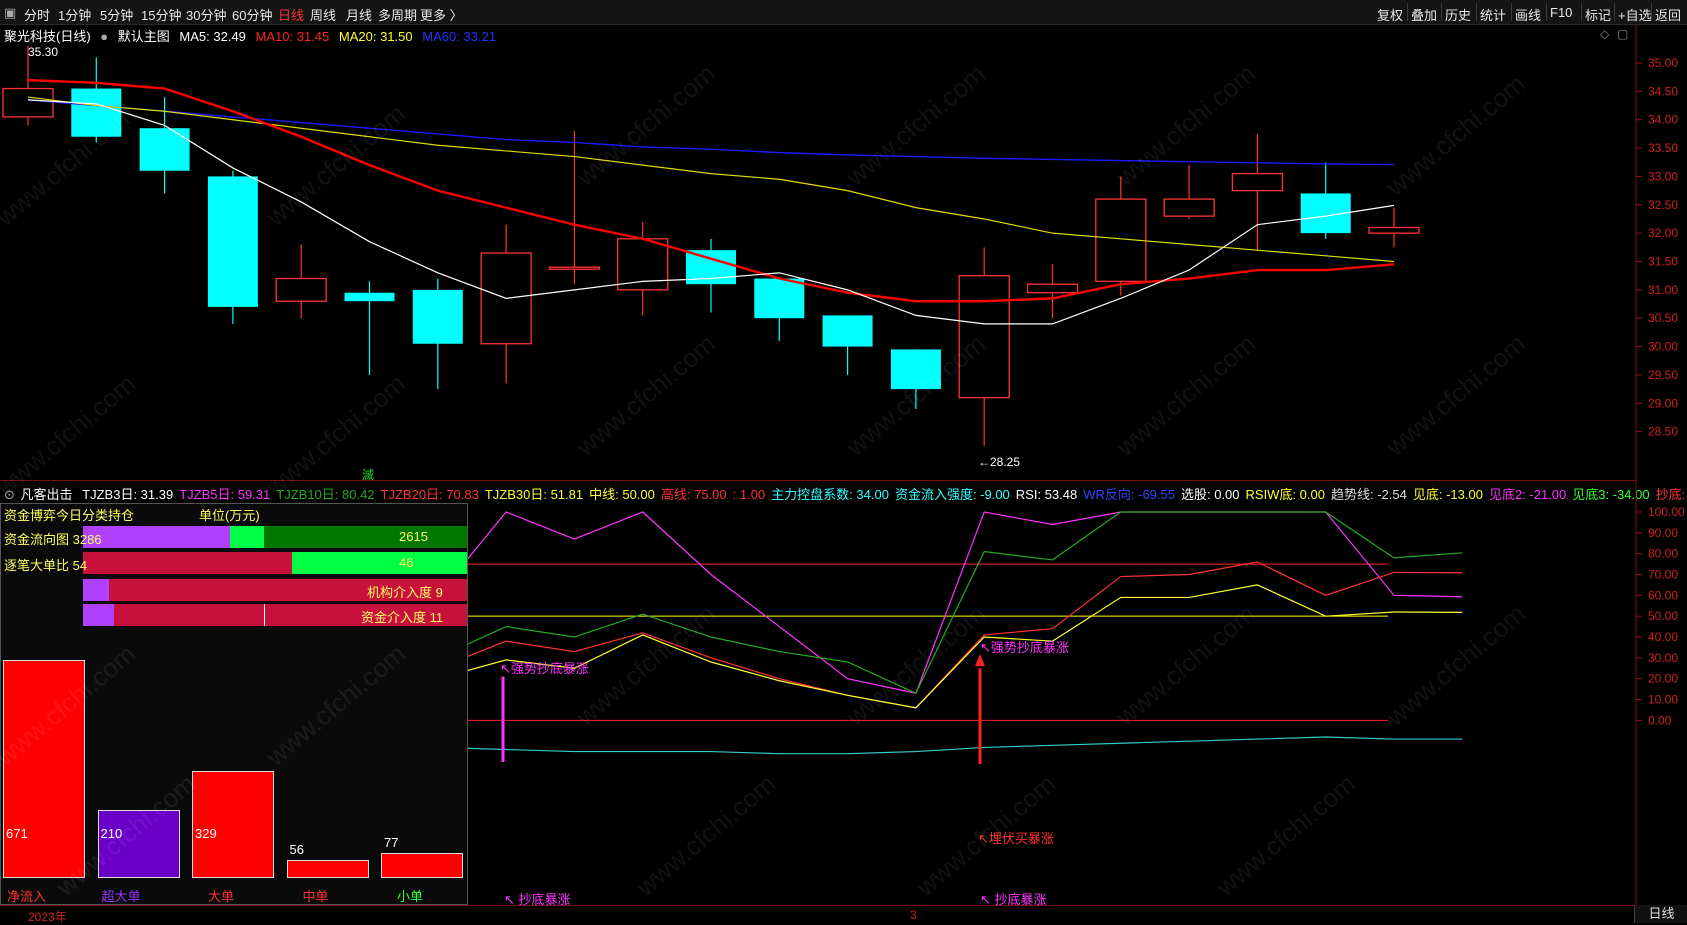  What do you see at coordinates (1016, 838) in the screenshot?
I see `ambush-annotation: ↖埋伏买暴涨` at bounding box center [1016, 838].